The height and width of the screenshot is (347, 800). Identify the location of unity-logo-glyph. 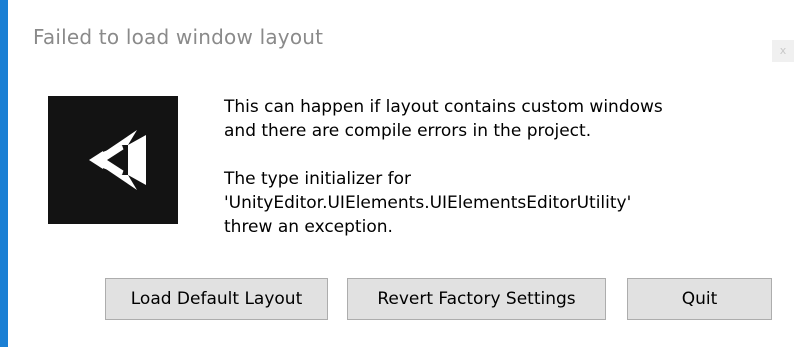
(117, 160).